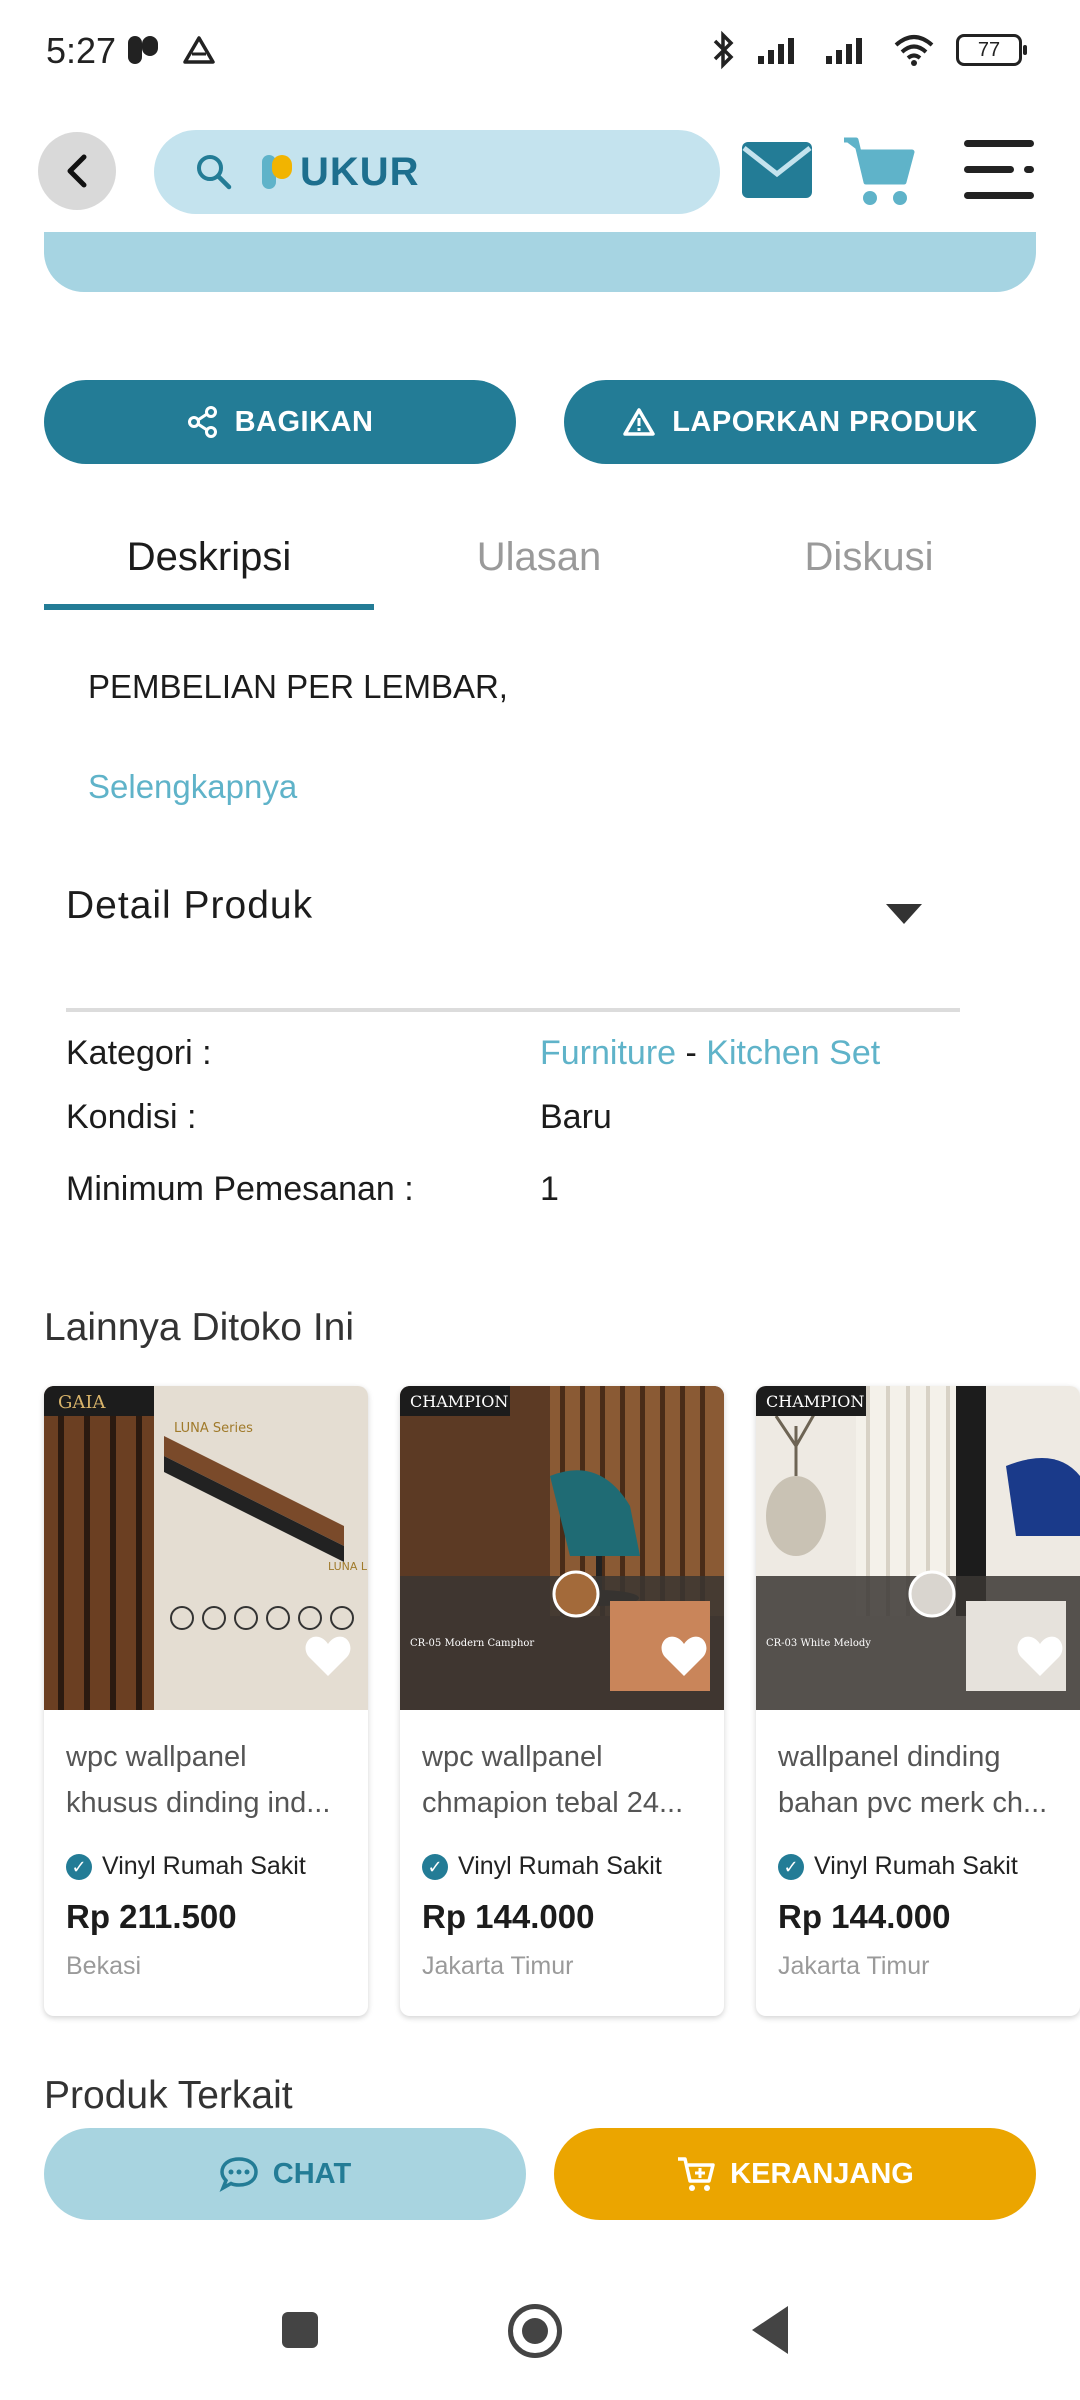 This screenshot has height=2400, width=1080. I want to click on detail-accordion-header: Detail Produk, so click(513, 929).